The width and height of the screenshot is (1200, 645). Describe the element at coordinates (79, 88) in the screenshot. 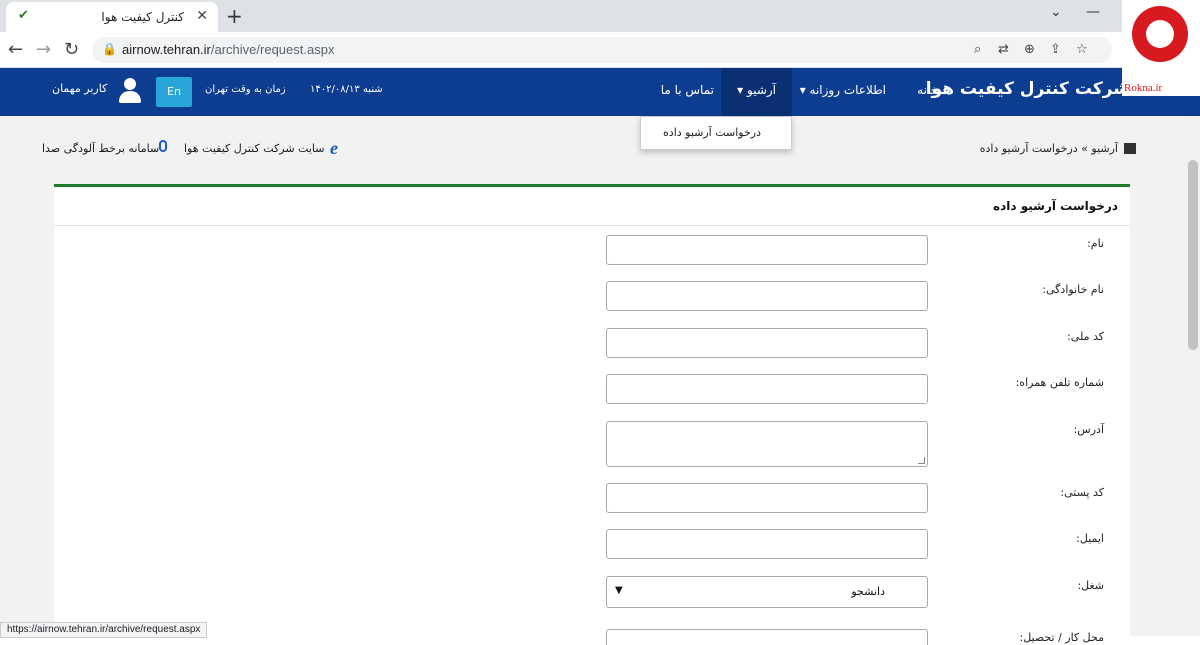

I see `guest-user-label: کاربر مهمان` at that location.